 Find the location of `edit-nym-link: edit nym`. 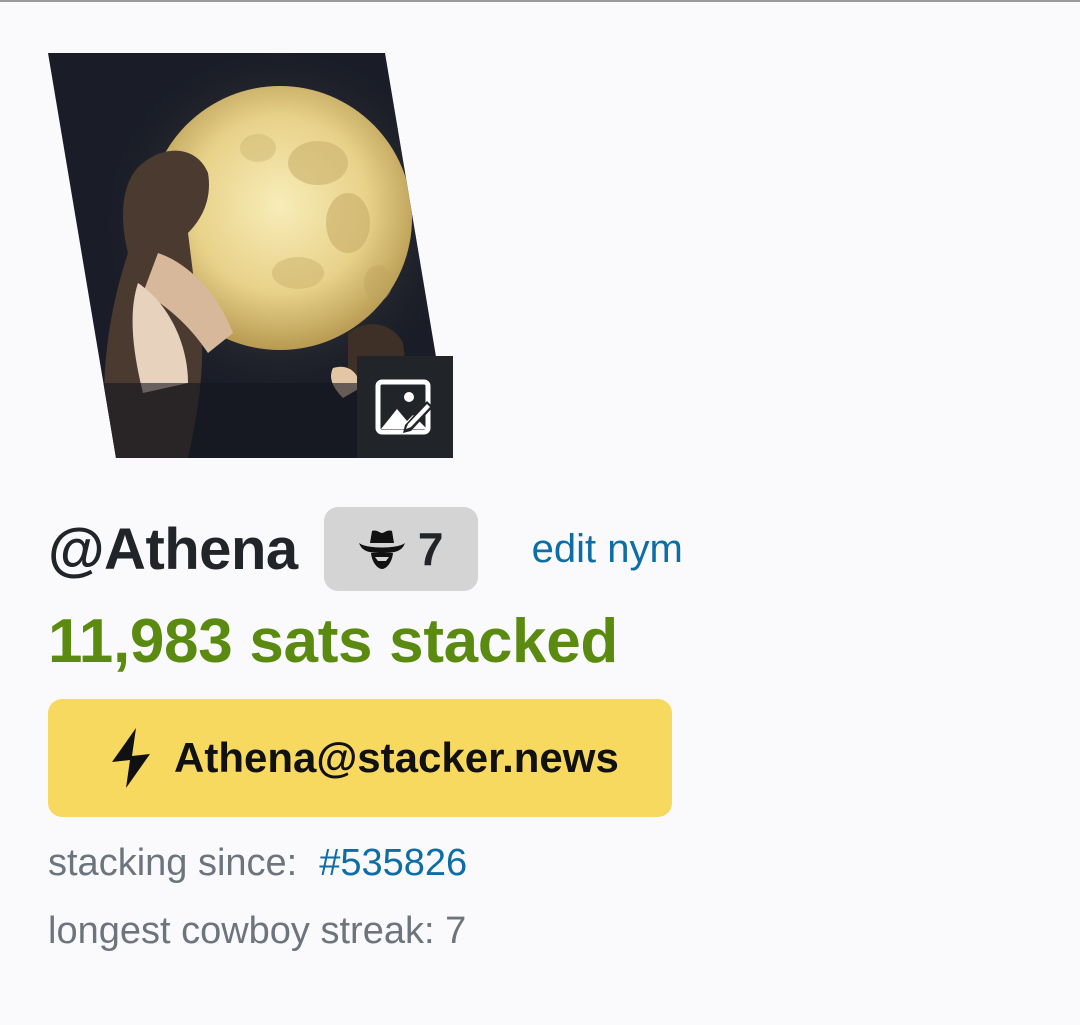

edit-nym-link: edit nym is located at coordinates (607, 549).